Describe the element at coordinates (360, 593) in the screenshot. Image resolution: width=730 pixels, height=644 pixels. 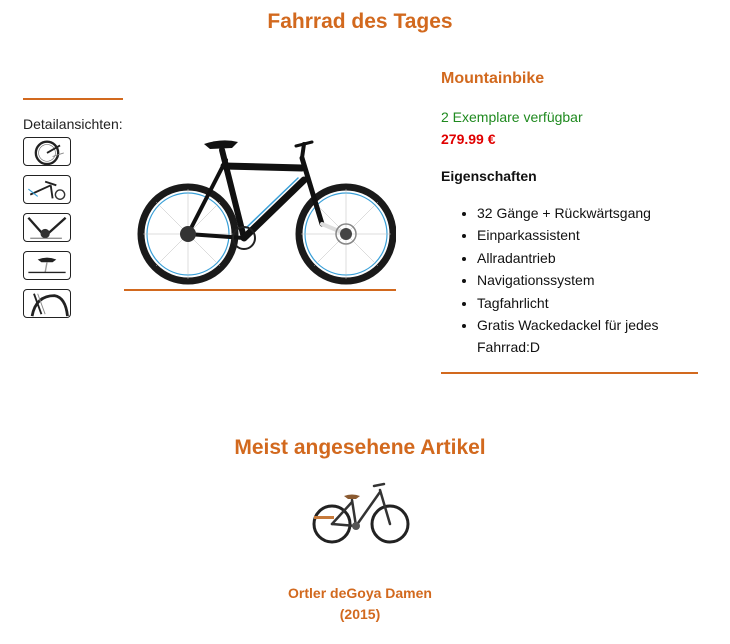
I see `item-name-line: Ortler deGoya Damen` at that location.